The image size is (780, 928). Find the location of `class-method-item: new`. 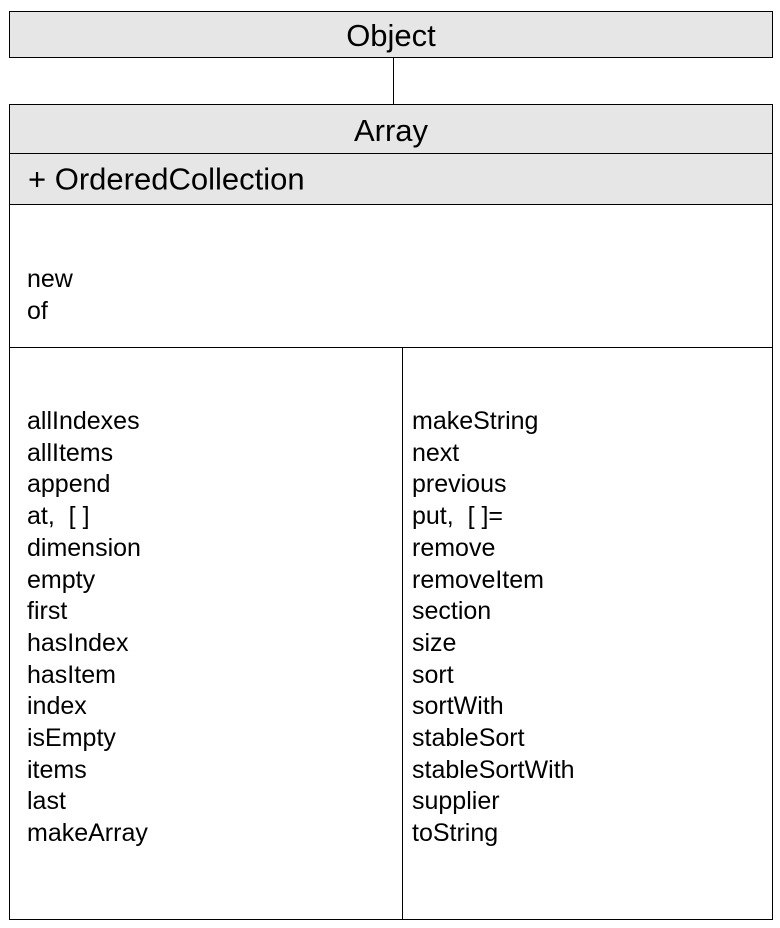

class-method-item: new is located at coordinates (50, 279).